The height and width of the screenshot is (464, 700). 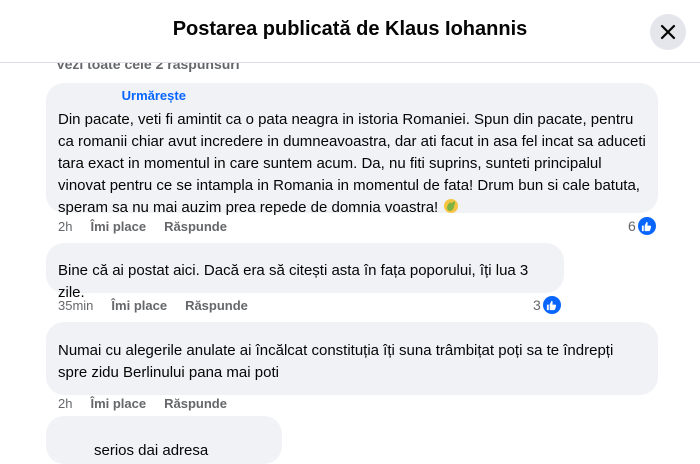 What do you see at coordinates (451, 206) in the screenshot?
I see `waving-hand-emoji-icon` at bounding box center [451, 206].